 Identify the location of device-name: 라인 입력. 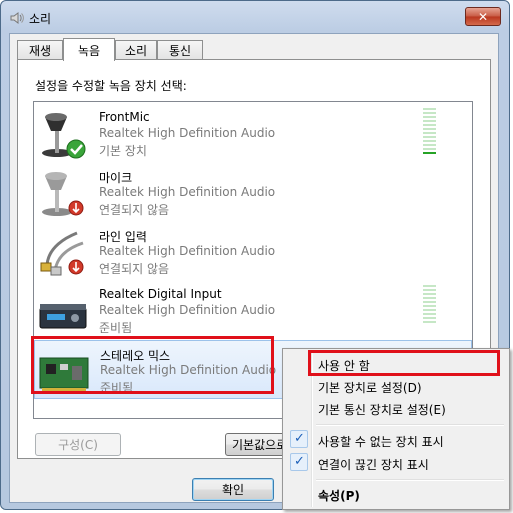
(123, 237).